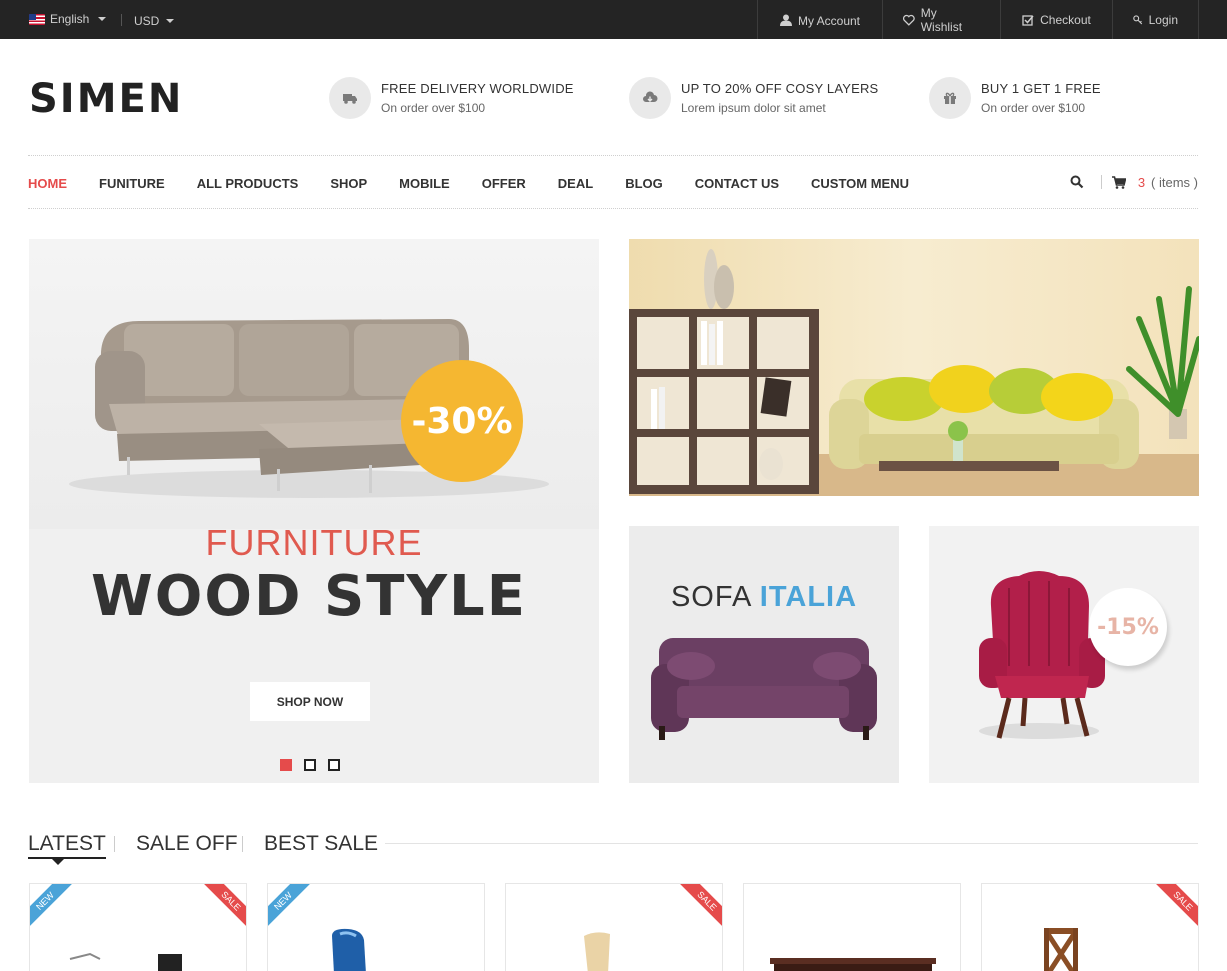  What do you see at coordinates (737, 183) in the screenshot?
I see `nav-item-contact-us: CONTACT US` at bounding box center [737, 183].